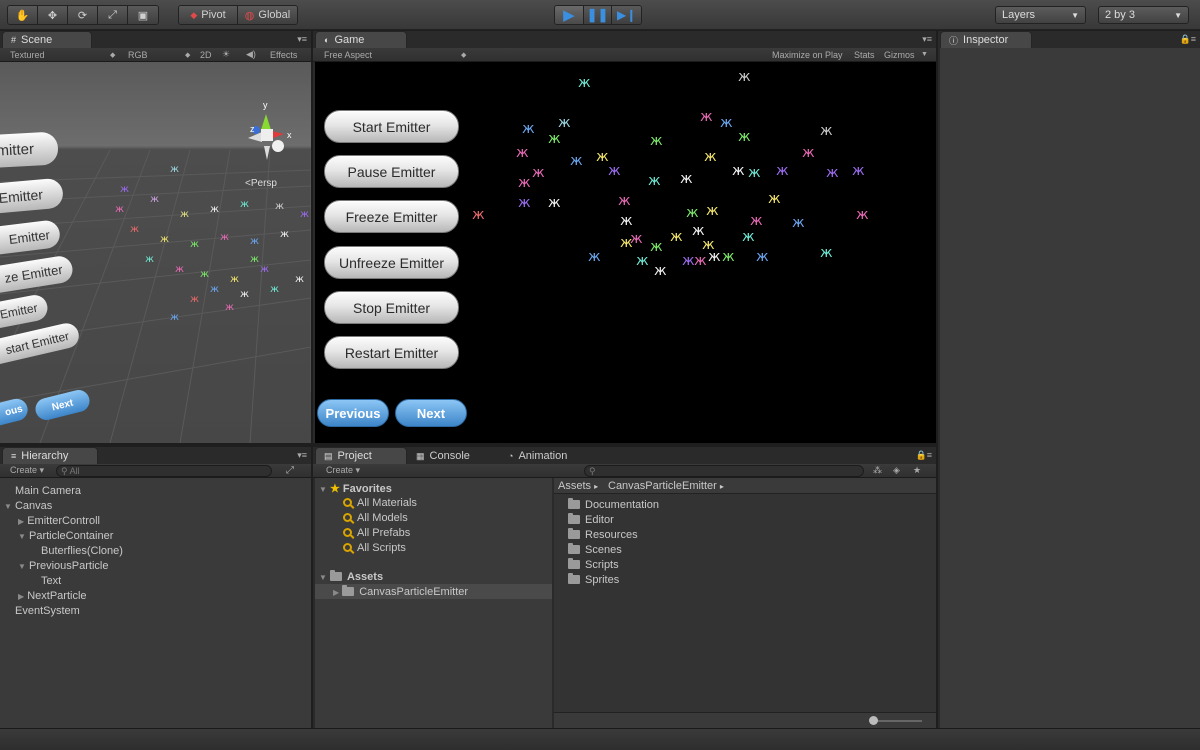  What do you see at coordinates (48, 491) in the screenshot?
I see `hierarchy-item: Main Camera` at bounding box center [48, 491].